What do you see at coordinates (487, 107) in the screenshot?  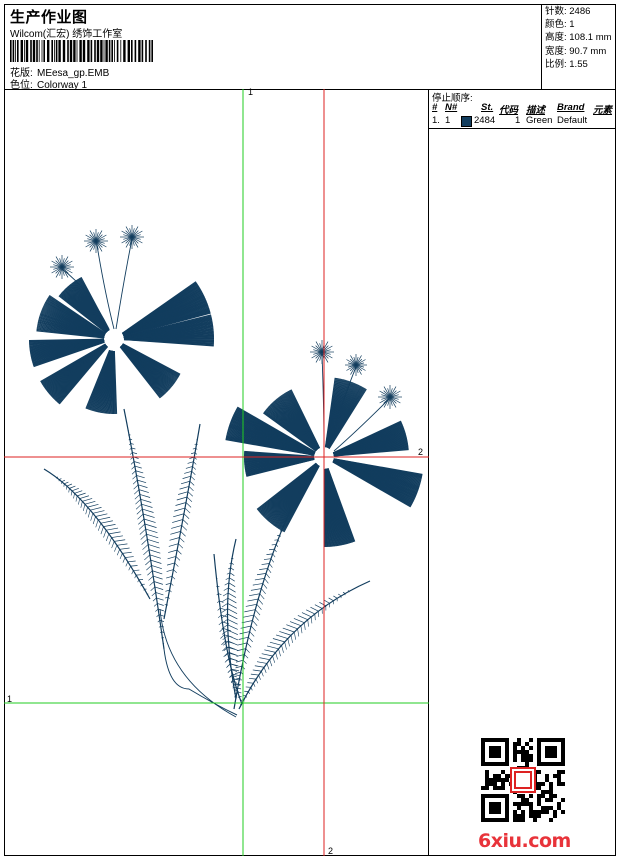 I see `col-stitches: St.` at bounding box center [487, 107].